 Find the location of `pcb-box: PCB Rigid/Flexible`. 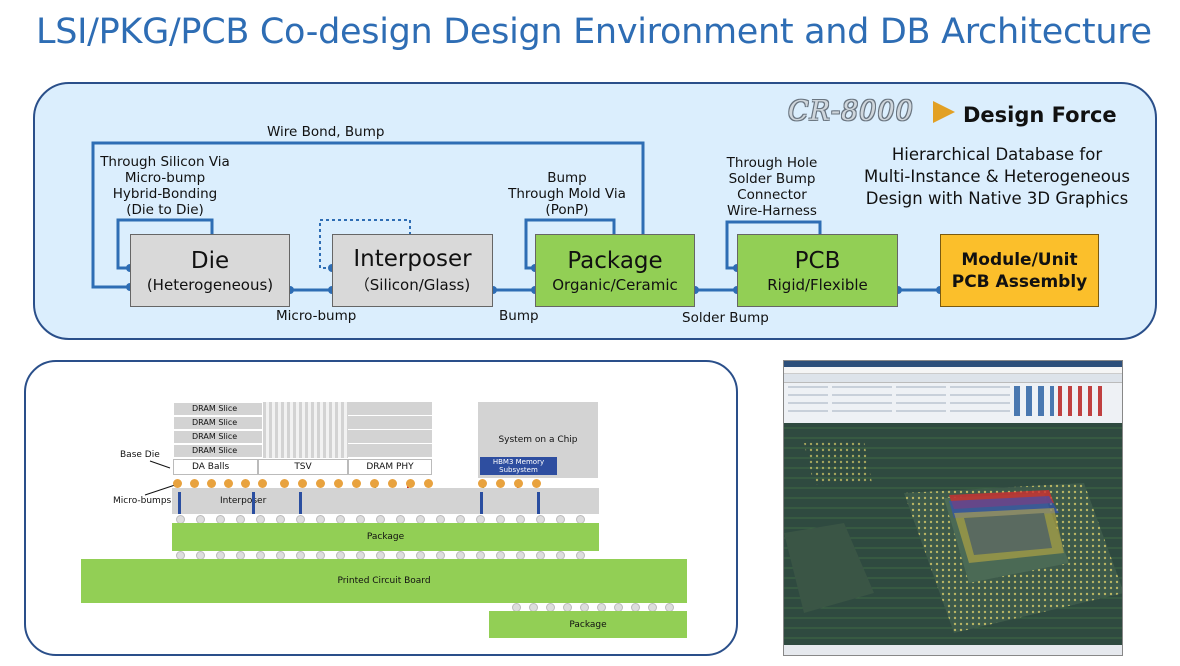

pcb-box: PCB Rigid/Flexible is located at coordinates (817, 270).